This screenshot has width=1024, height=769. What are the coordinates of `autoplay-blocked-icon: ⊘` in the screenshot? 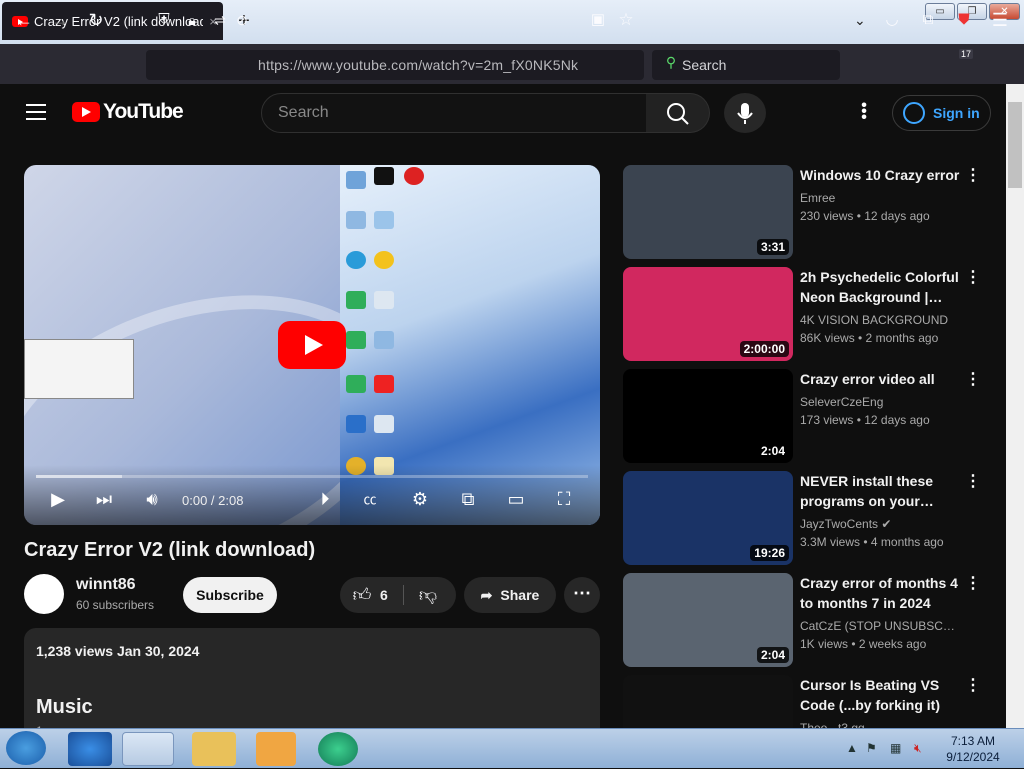 It's located at (242, 20).